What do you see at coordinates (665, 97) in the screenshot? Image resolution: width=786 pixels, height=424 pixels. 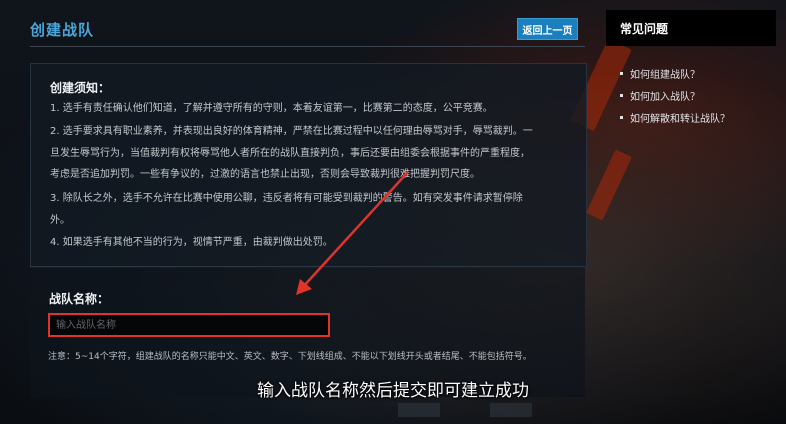 I see `faq-item-label: 如何加入战队？` at bounding box center [665, 97].